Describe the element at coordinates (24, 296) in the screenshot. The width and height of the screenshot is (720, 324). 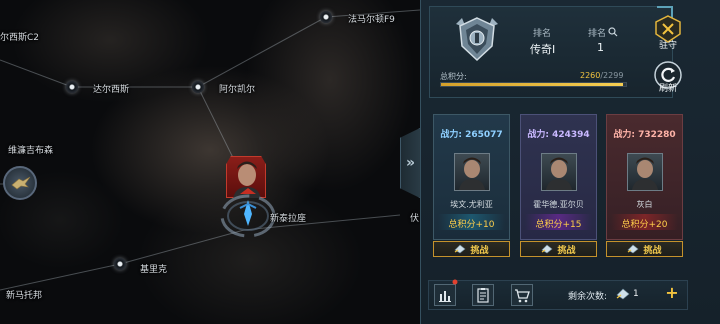
I see `system-label-xinmatuobang: 新马托邦` at that location.